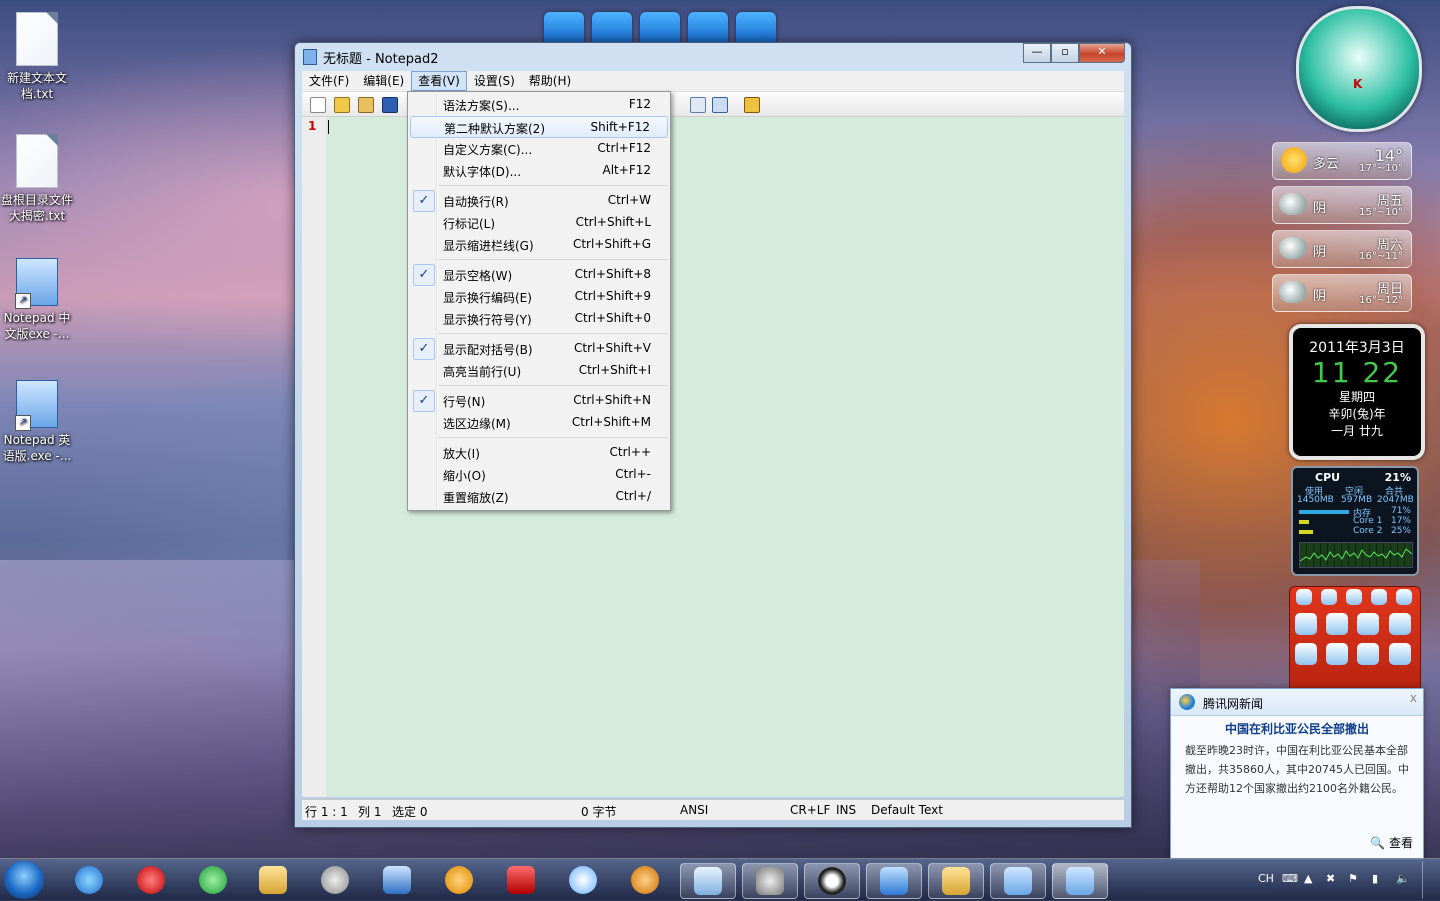 Image resolution: width=1440 pixels, height=901 pixels. Describe the element at coordinates (539, 422) in the screenshot. I see `menu-item-selection-margin: 选区边缘(M) Ctrl+Shift+M` at that location.